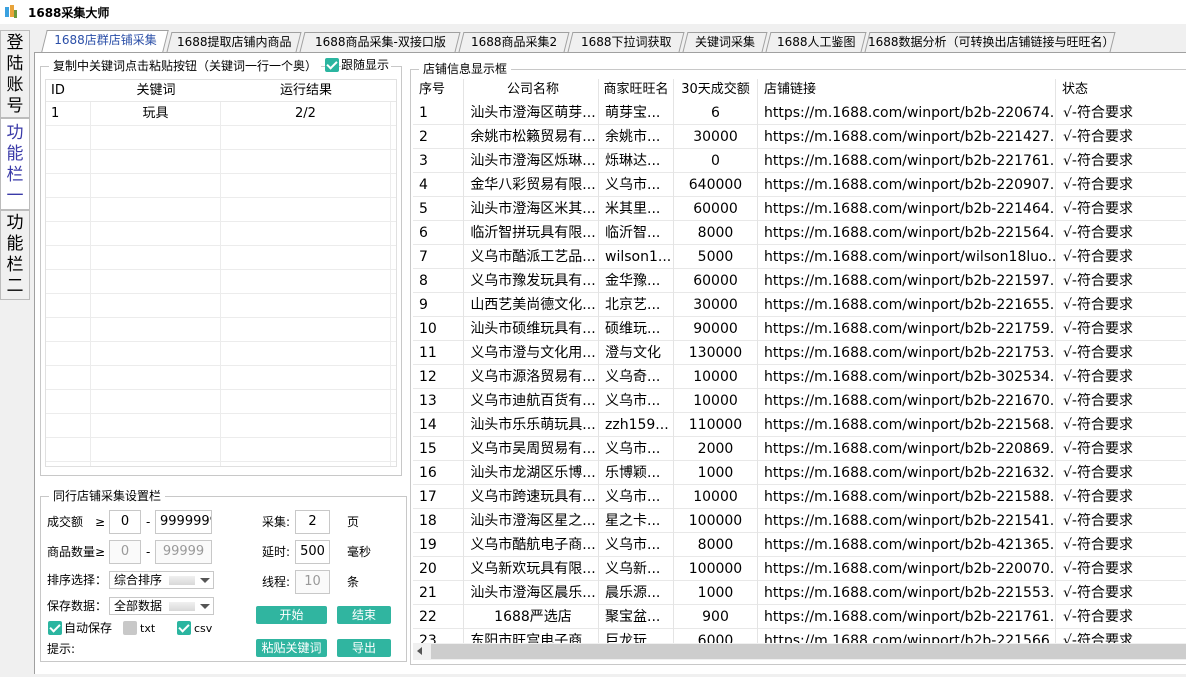 The image size is (1186, 677). Describe the element at coordinates (438, 617) in the screenshot. I see `row-index: 22` at that location.